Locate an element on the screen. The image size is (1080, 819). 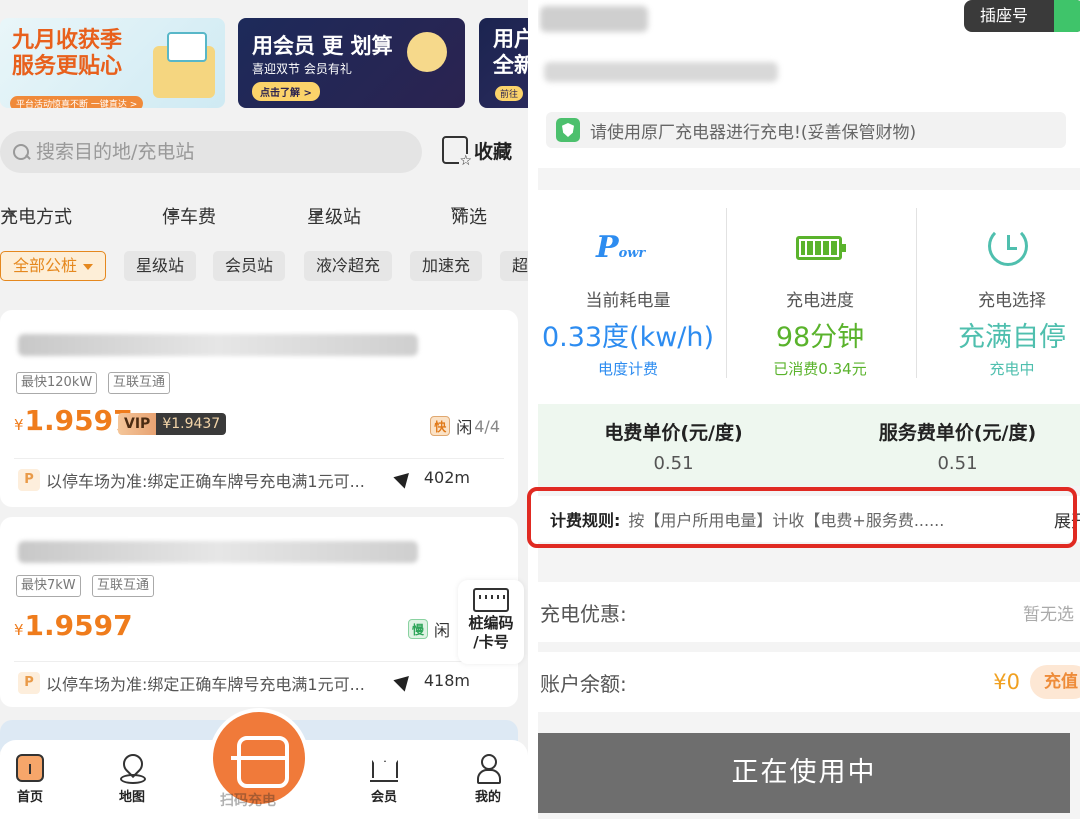
filter-star-station: 星级站 is located at coordinates (334, 215).